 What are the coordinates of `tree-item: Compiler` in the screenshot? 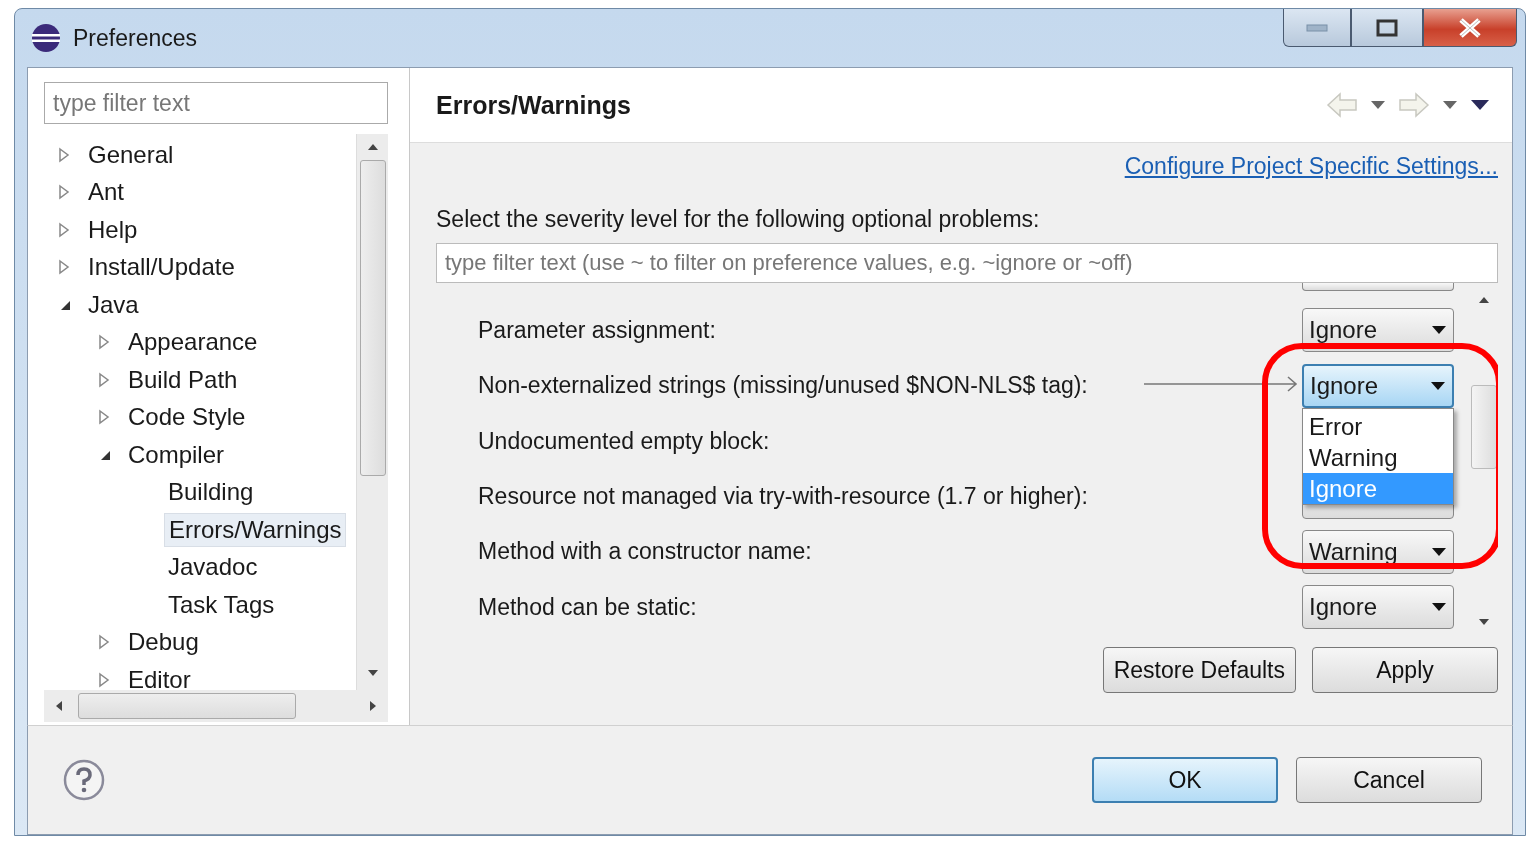 It's located at (176, 454).